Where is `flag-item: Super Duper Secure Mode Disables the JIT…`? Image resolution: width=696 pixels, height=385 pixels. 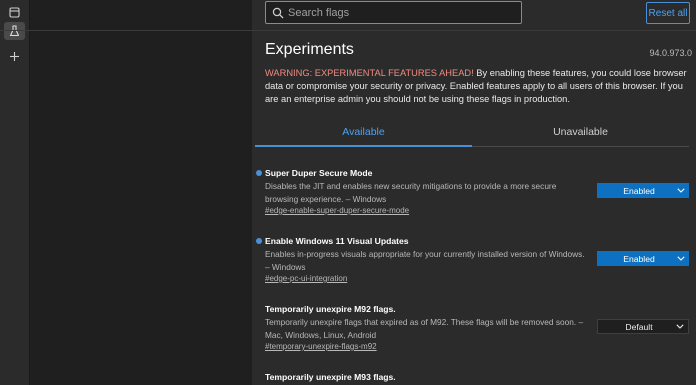 flag-item: Super Duper Secure Mode Disables the JIT… is located at coordinates (475, 193).